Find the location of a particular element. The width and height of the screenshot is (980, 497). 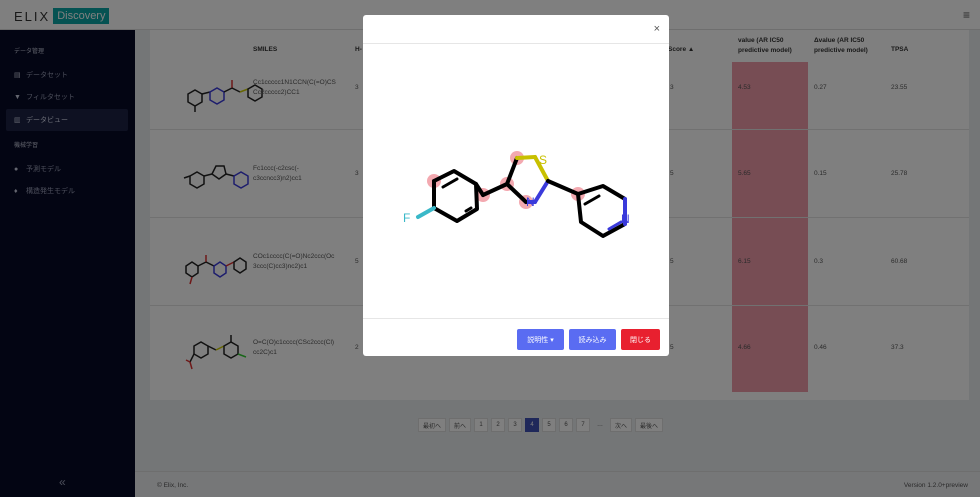

load-button: 読み込み is located at coordinates (592, 339).